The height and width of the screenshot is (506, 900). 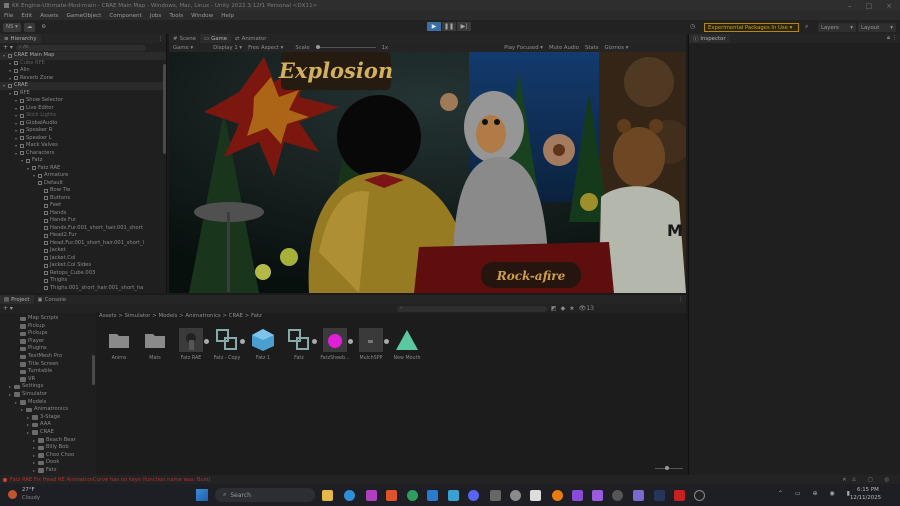 What do you see at coordinates (592, 48) in the screenshot?
I see `stats-toggle: Stats` at bounding box center [592, 48].